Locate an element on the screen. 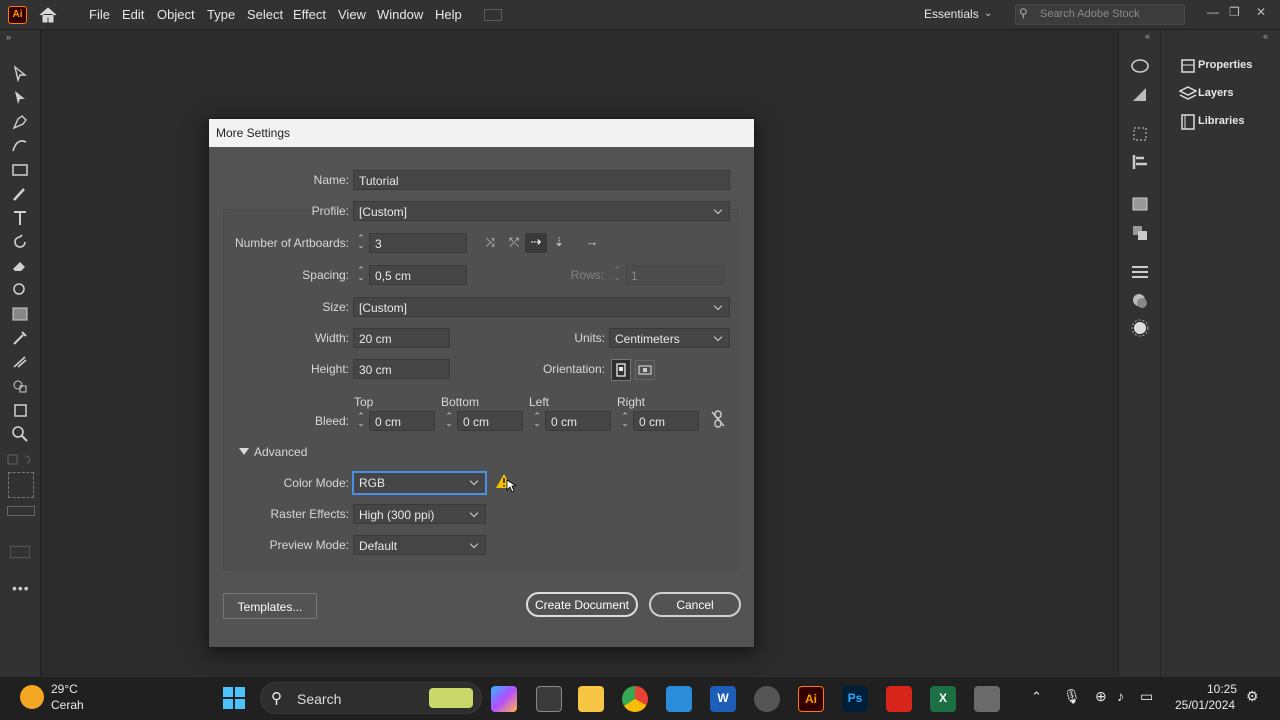  menu-window: Window is located at coordinates (400, 14).